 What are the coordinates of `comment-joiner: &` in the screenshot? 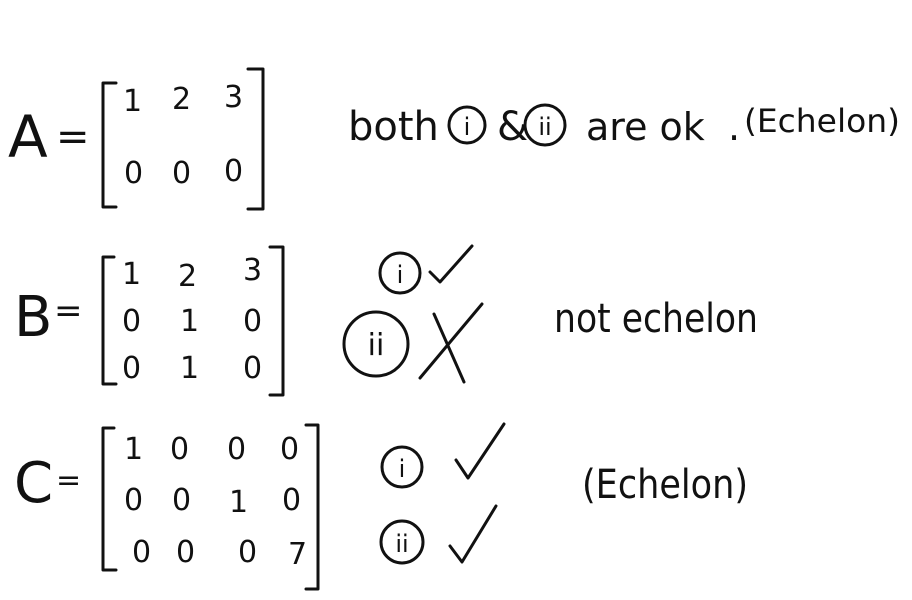 It's located at (512, 127).